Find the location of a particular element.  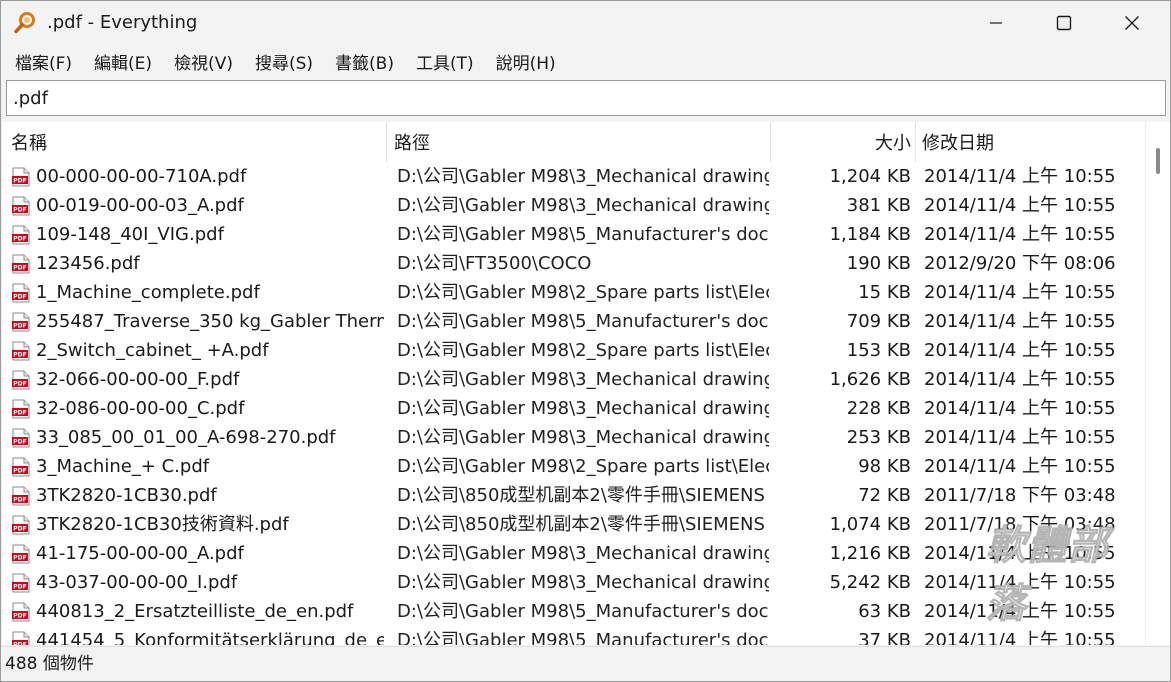

object-count: 488 個物件 is located at coordinates (49, 664).